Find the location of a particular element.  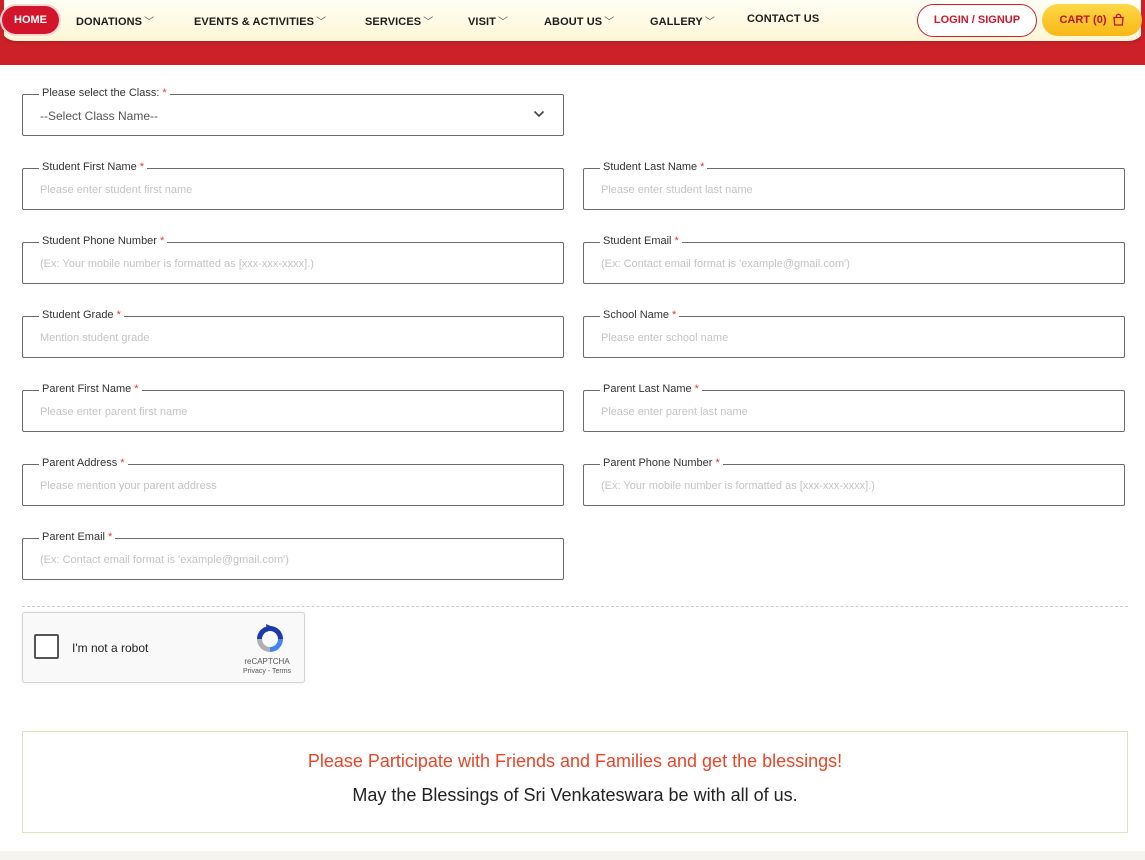

recaptcha-checkbox is located at coordinates (46, 646).